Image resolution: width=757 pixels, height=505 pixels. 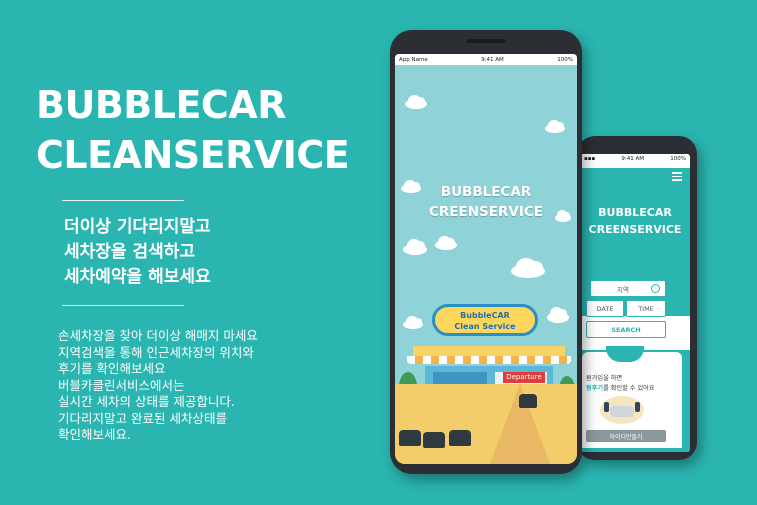 What do you see at coordinates (485, 326) in the screenshot?
I see `sign-line2: Clean Service` at bounding box center [485, 326].